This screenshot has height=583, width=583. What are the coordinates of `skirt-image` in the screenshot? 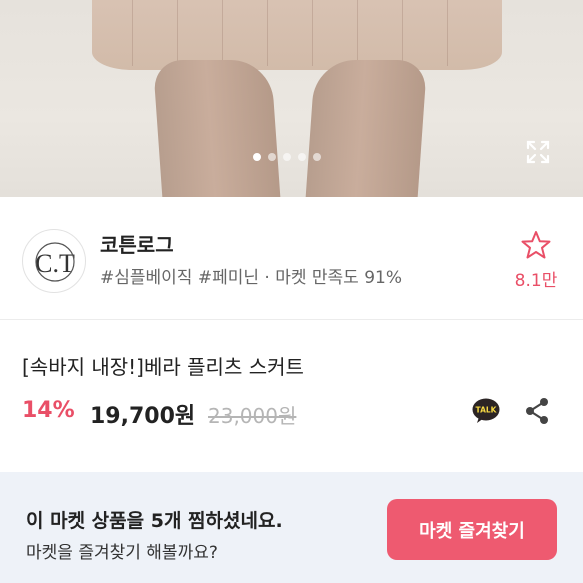 It's located at (297, 35).